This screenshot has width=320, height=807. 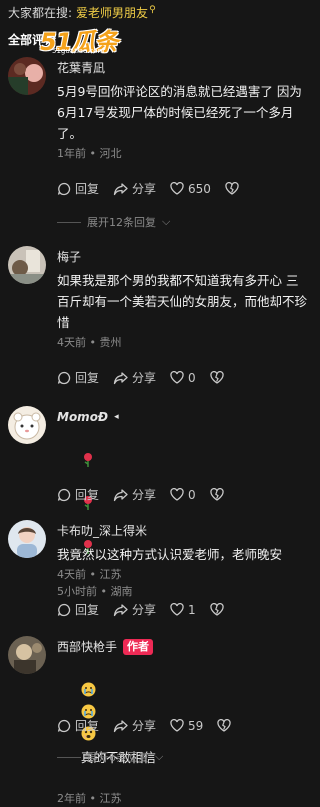 I want to click on comment-text: 我竟然以这种方式认识爱老师，老师晚安, so click(x=170, y=554).